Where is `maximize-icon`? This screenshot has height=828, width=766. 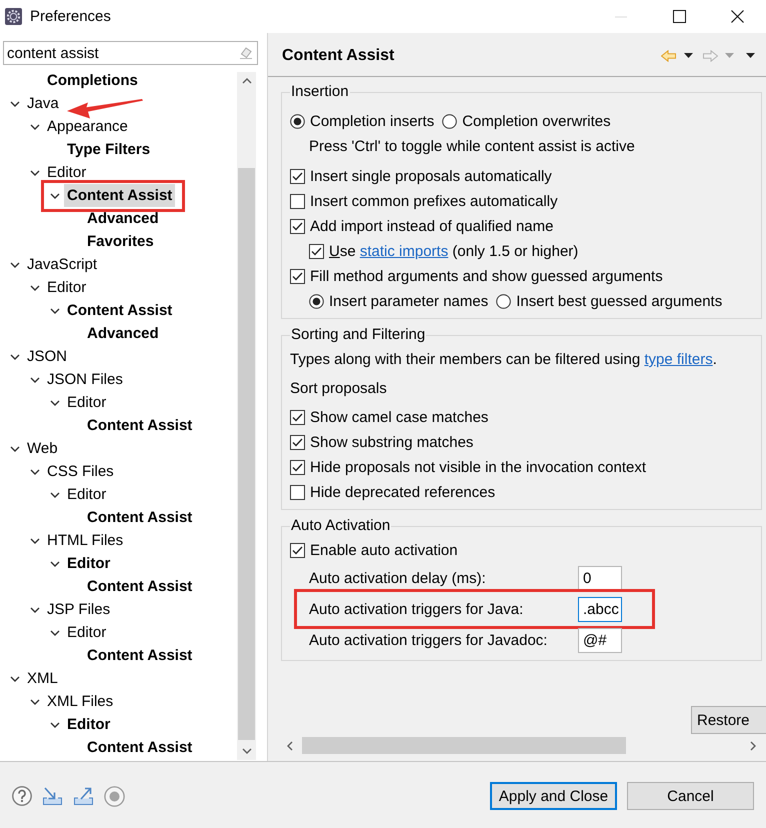 maximize-icon is located at coordinates (679, 16).